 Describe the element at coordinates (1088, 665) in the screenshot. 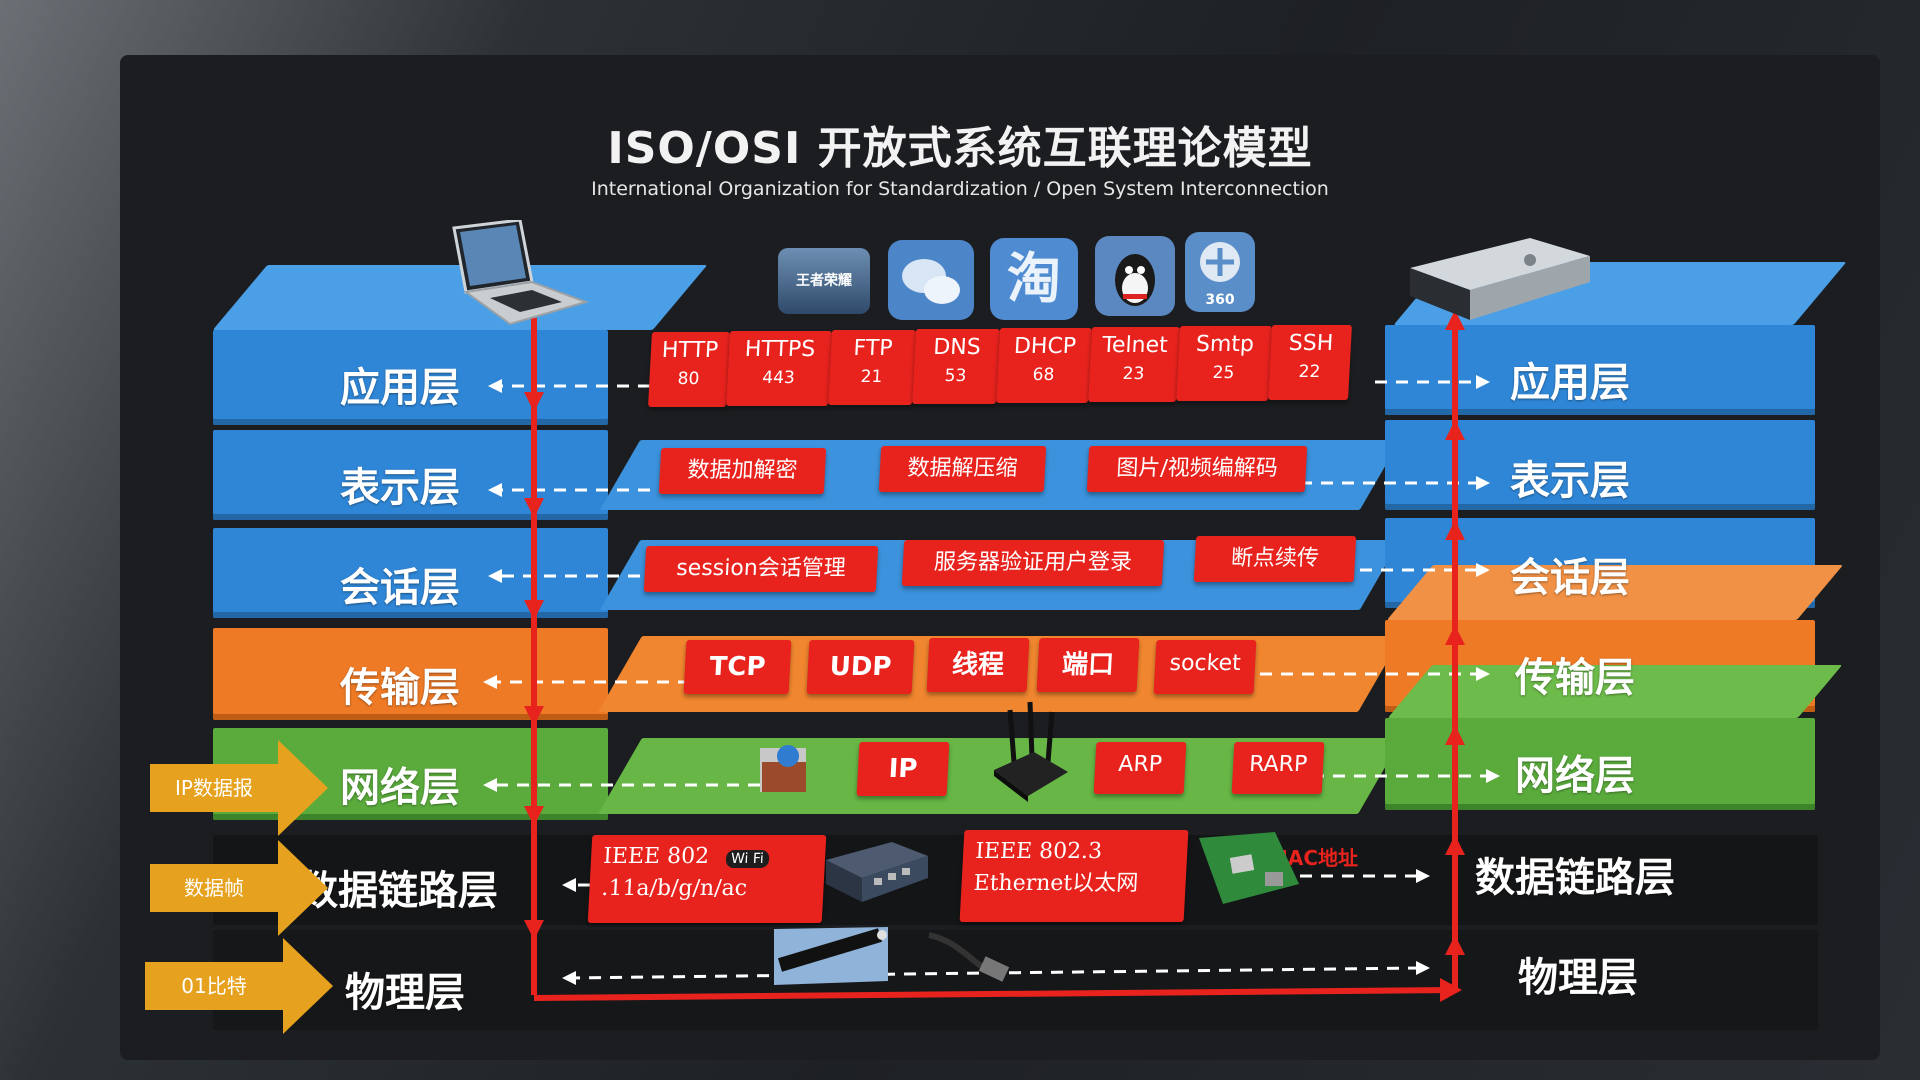

I see `transport-item-port: 端口` at that location.